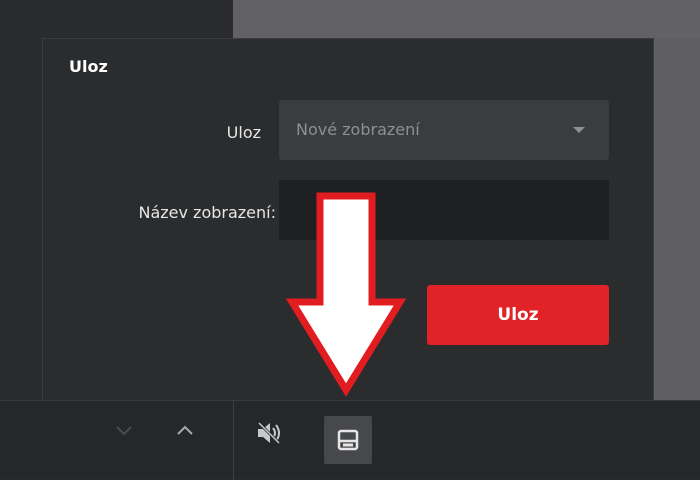 This screenshot has width=700, height=480. Describe the element at coordinates (207, 212) in the screenshot. I see `view-name-label: Název zobrazení:` at that location.